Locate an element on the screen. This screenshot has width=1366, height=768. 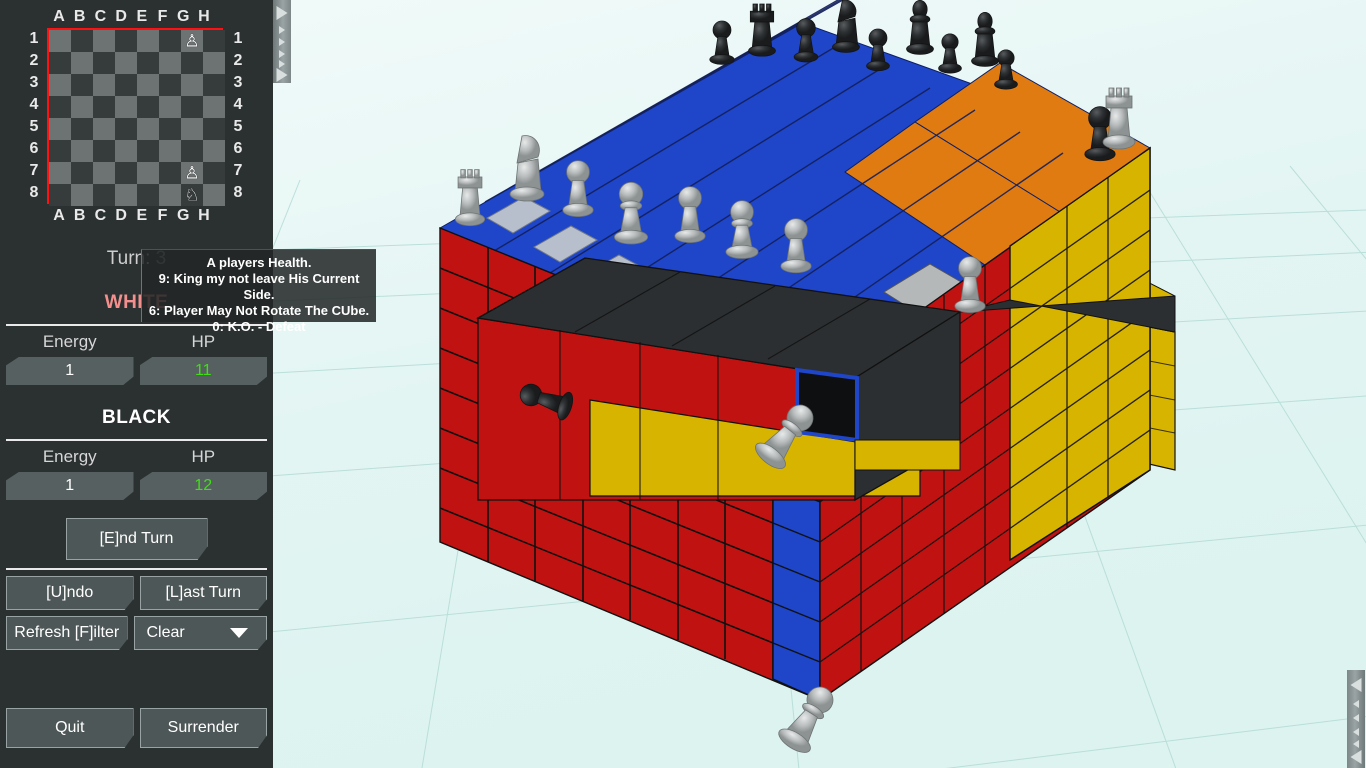
mini-square-D2 is located at coordinates (126, 63).